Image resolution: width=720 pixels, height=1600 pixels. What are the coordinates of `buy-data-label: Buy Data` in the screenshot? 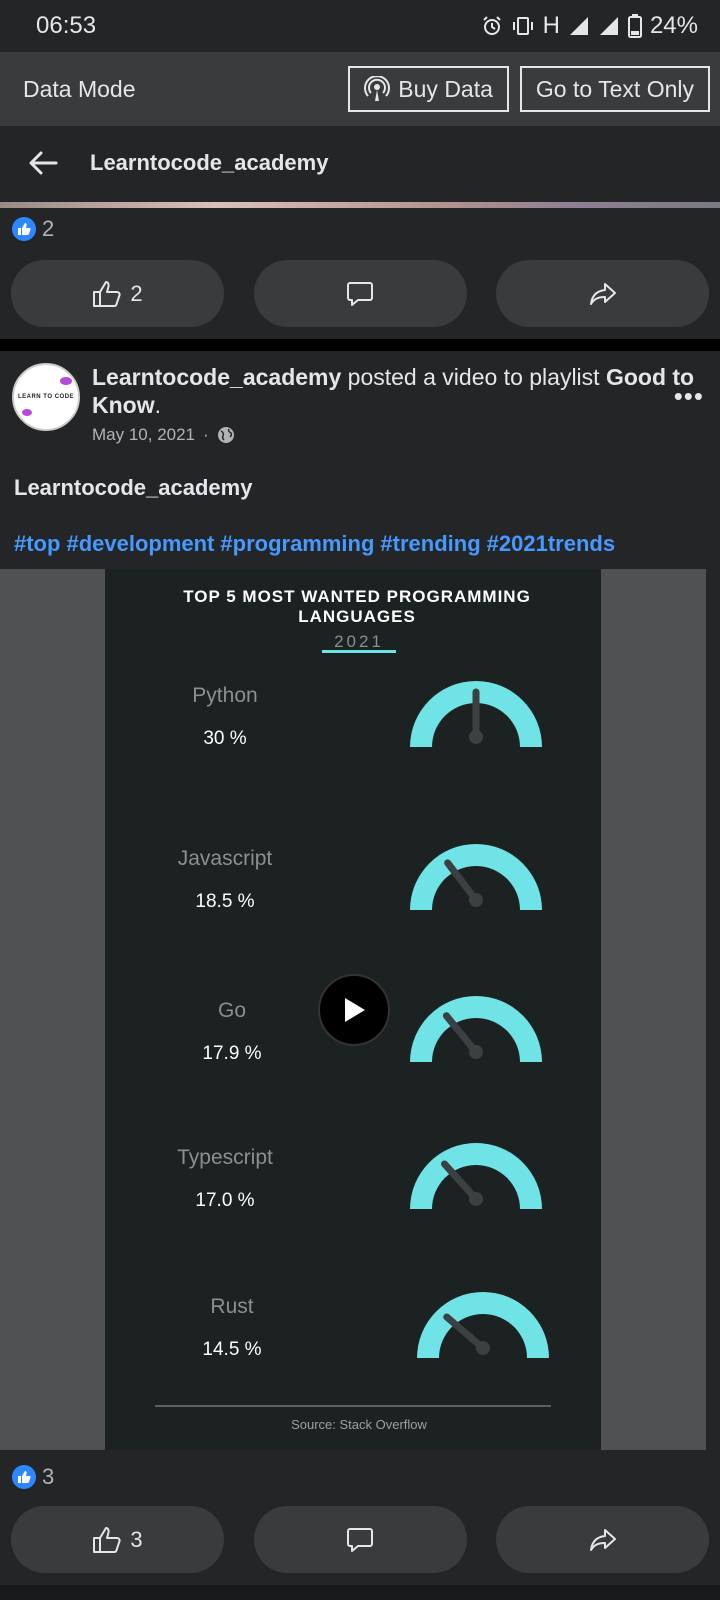 It's located at (445, 88).